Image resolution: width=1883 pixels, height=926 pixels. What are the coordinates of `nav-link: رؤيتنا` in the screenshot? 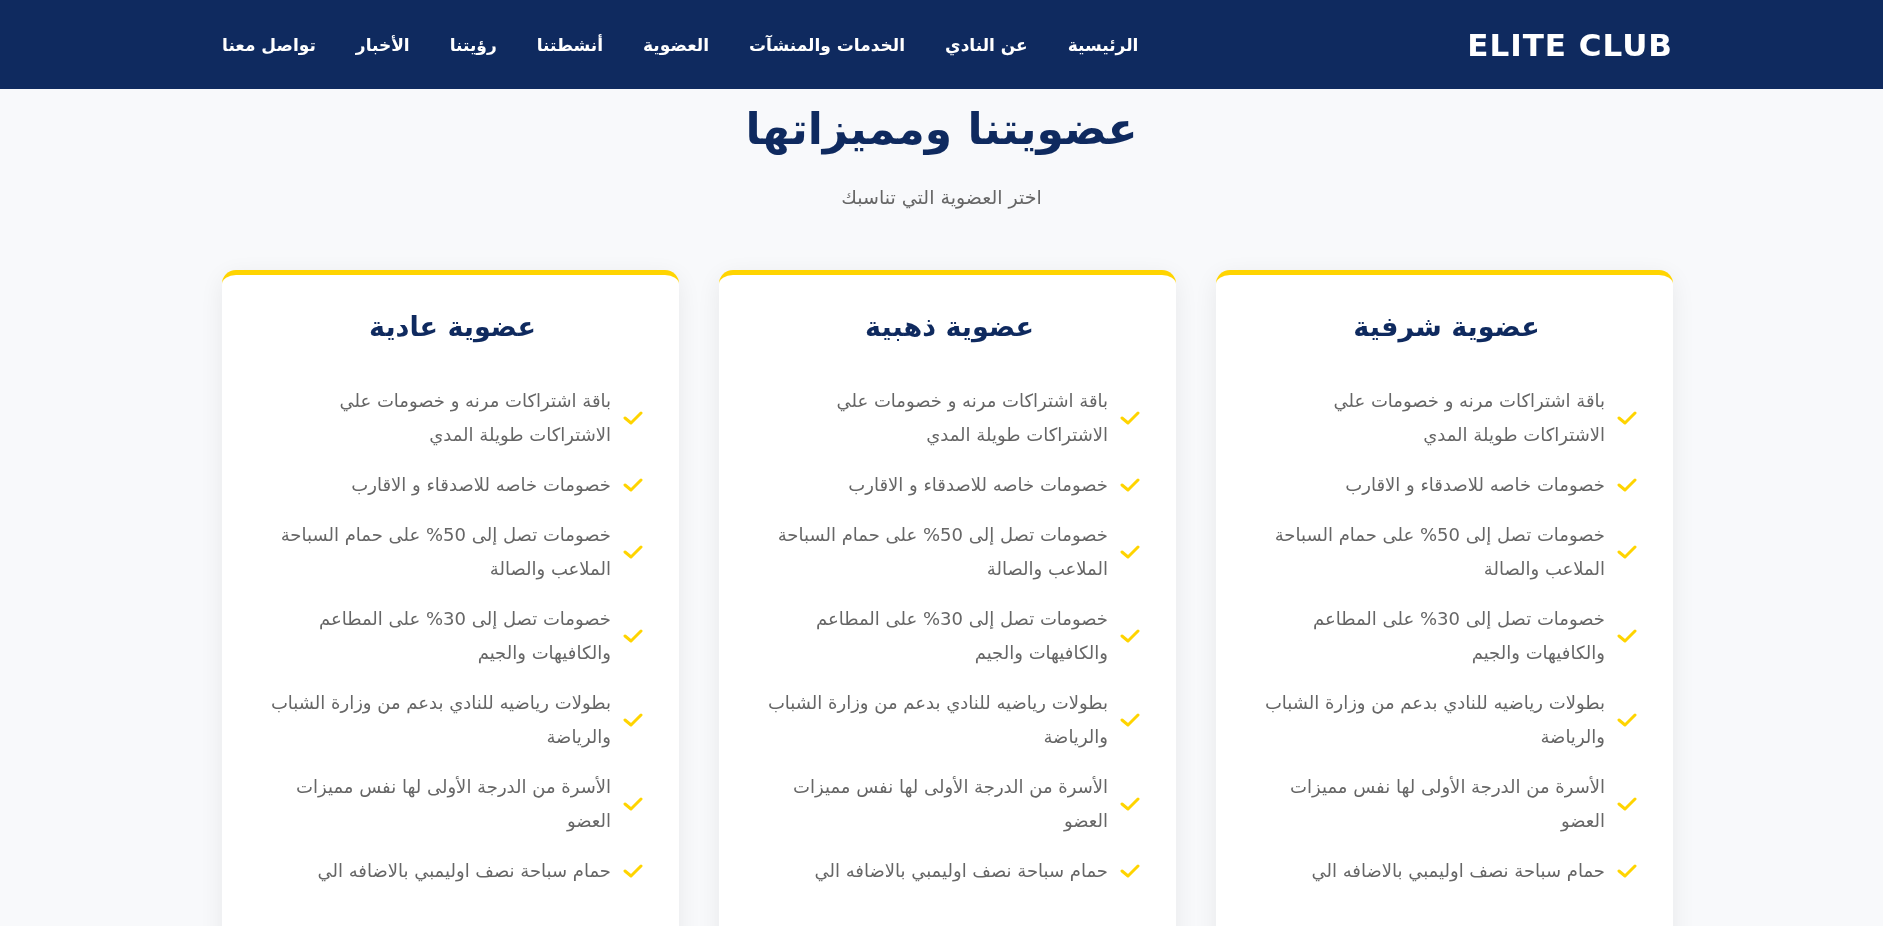 It's located at (473, 44).